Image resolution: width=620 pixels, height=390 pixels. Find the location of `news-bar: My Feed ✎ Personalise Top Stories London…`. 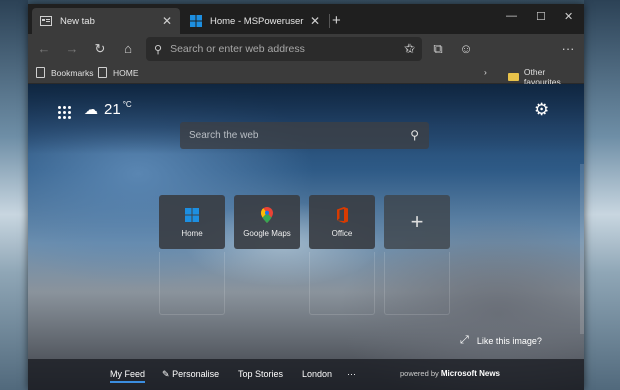

news-bar: My Feed ✎ Personalise Top Stories London… is located at coordinates (306, 374).